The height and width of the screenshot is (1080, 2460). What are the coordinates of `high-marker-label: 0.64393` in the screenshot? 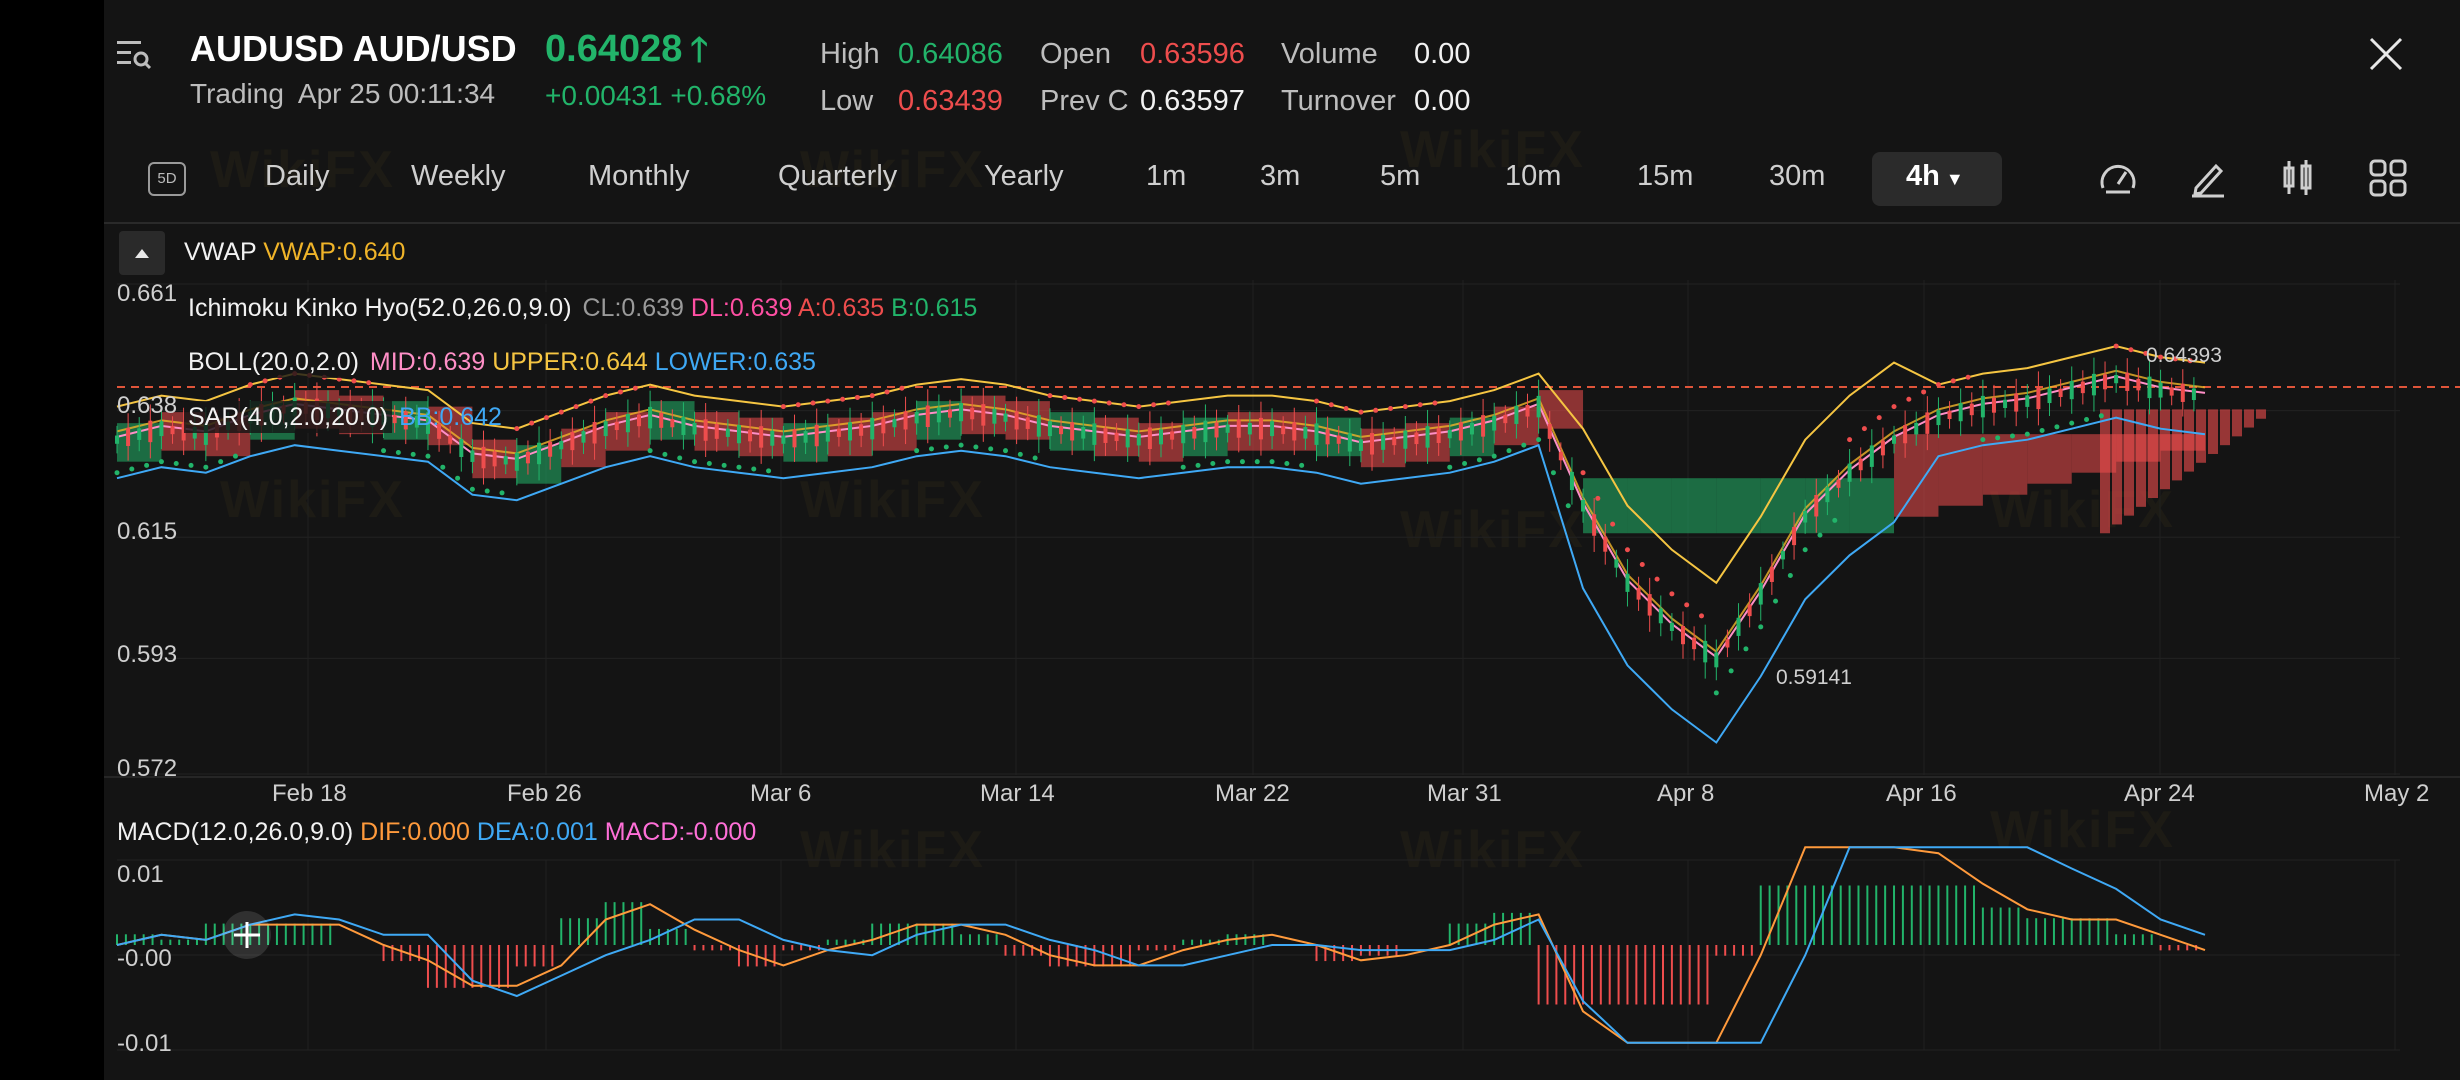 It's located at (2184, 355).